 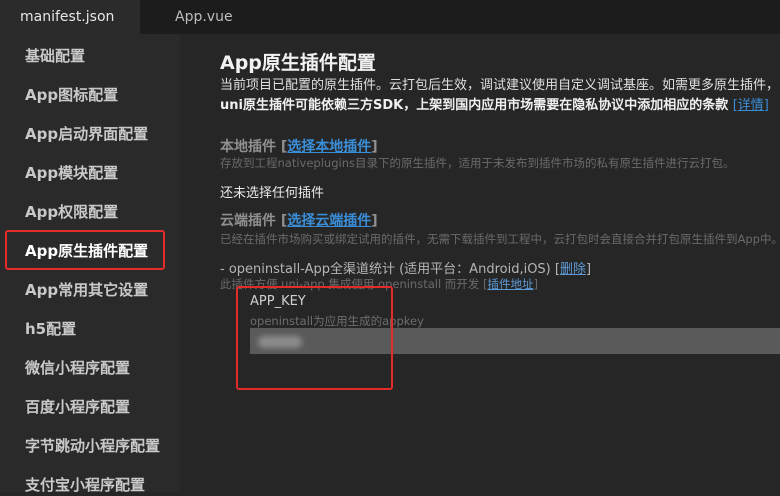 I want to click on details-link: [详情], so click(x=751, y=105).